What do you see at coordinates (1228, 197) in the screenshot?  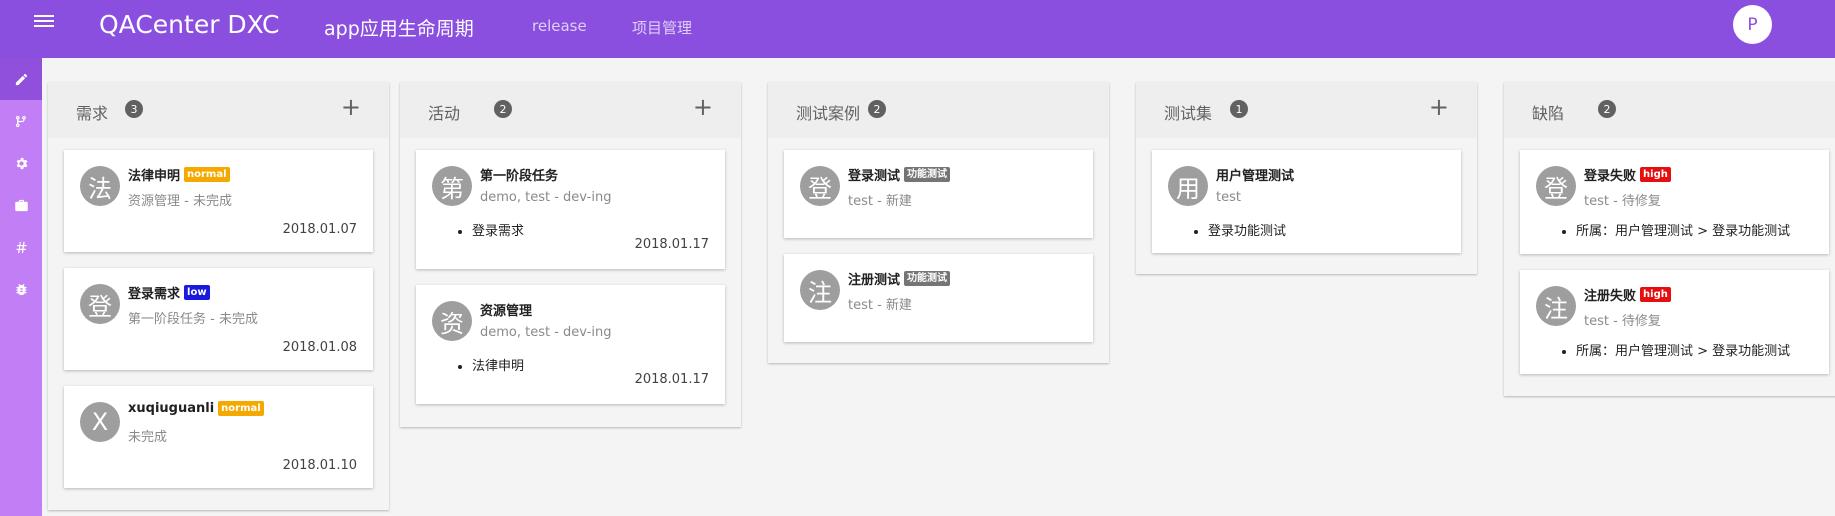 I see `card-subtitle: test` at bounding box center [1228, 197].